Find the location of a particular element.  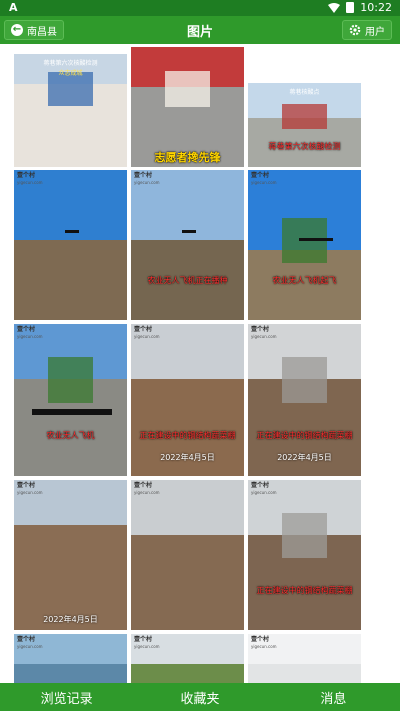

photo-tile: 壹个村 yigecun.com 正在建设中的钢结构蔬菜棚 is located at coordinates (304, 555).